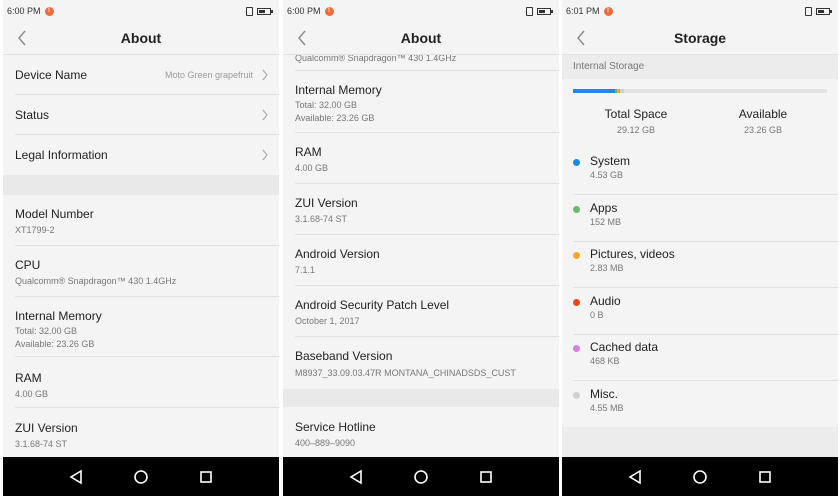  I want to click on ram-item: RAM 4.00 GB, so click(427, 158).